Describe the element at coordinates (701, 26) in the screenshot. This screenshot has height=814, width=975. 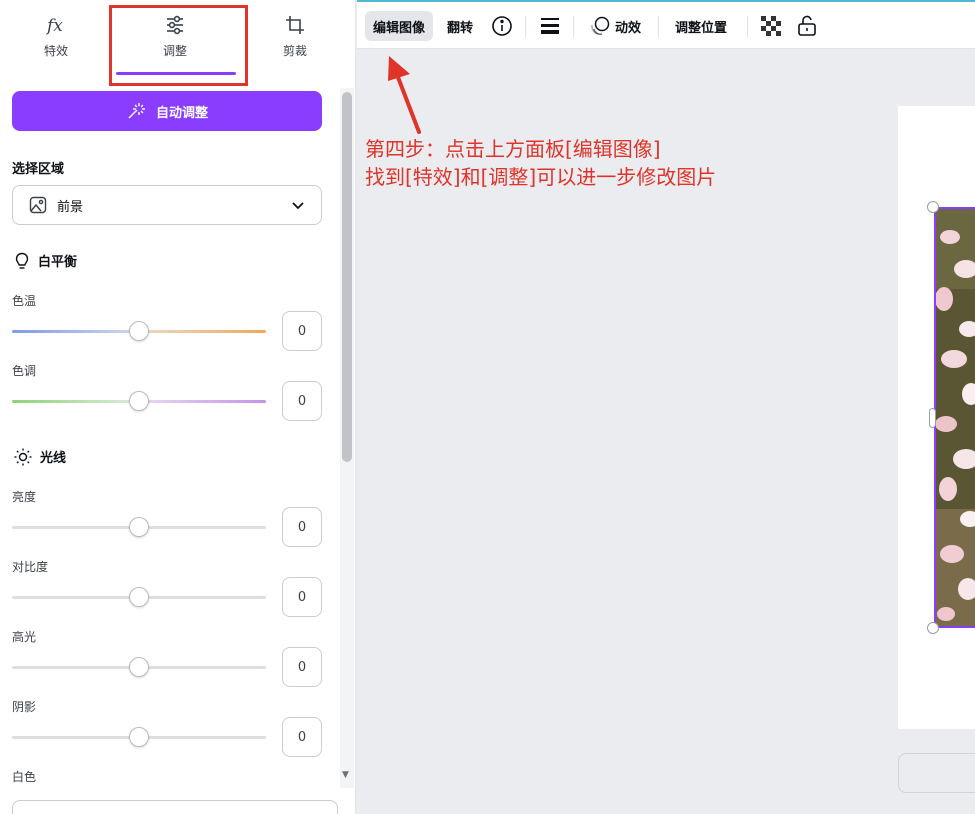
I see `position-button: 调整位置` at that location.